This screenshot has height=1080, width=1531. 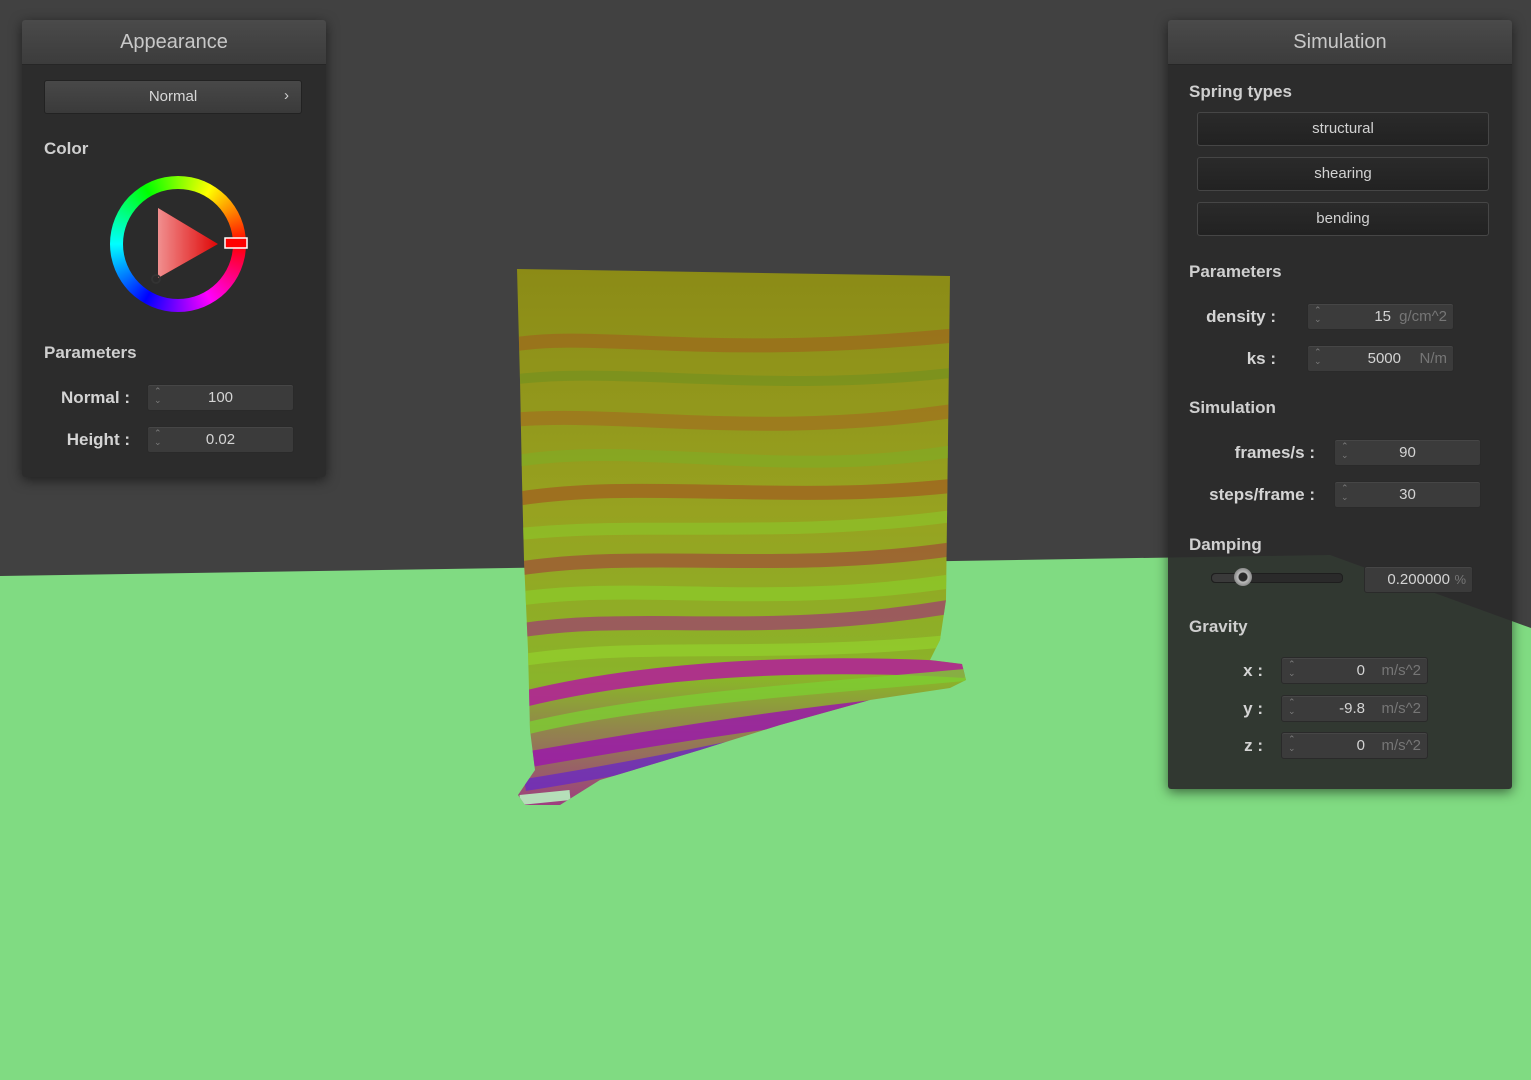 I want to click on normal-spinbox: ⌃ ⌄ 100, so click(x=220, y=397).